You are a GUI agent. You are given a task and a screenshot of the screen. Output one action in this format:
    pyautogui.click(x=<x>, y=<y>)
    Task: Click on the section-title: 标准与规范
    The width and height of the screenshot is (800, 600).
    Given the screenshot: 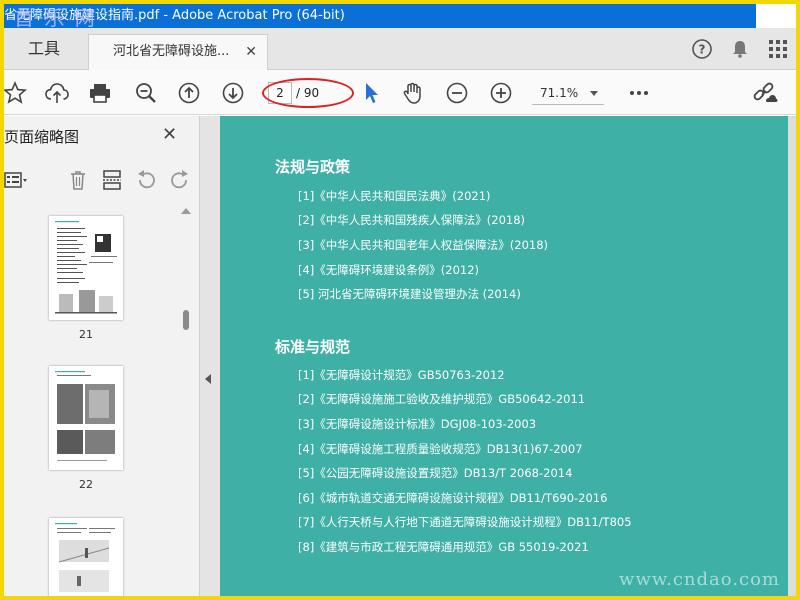 What is the action you would take?
    pyautogui.click(x=313, y=347)
    